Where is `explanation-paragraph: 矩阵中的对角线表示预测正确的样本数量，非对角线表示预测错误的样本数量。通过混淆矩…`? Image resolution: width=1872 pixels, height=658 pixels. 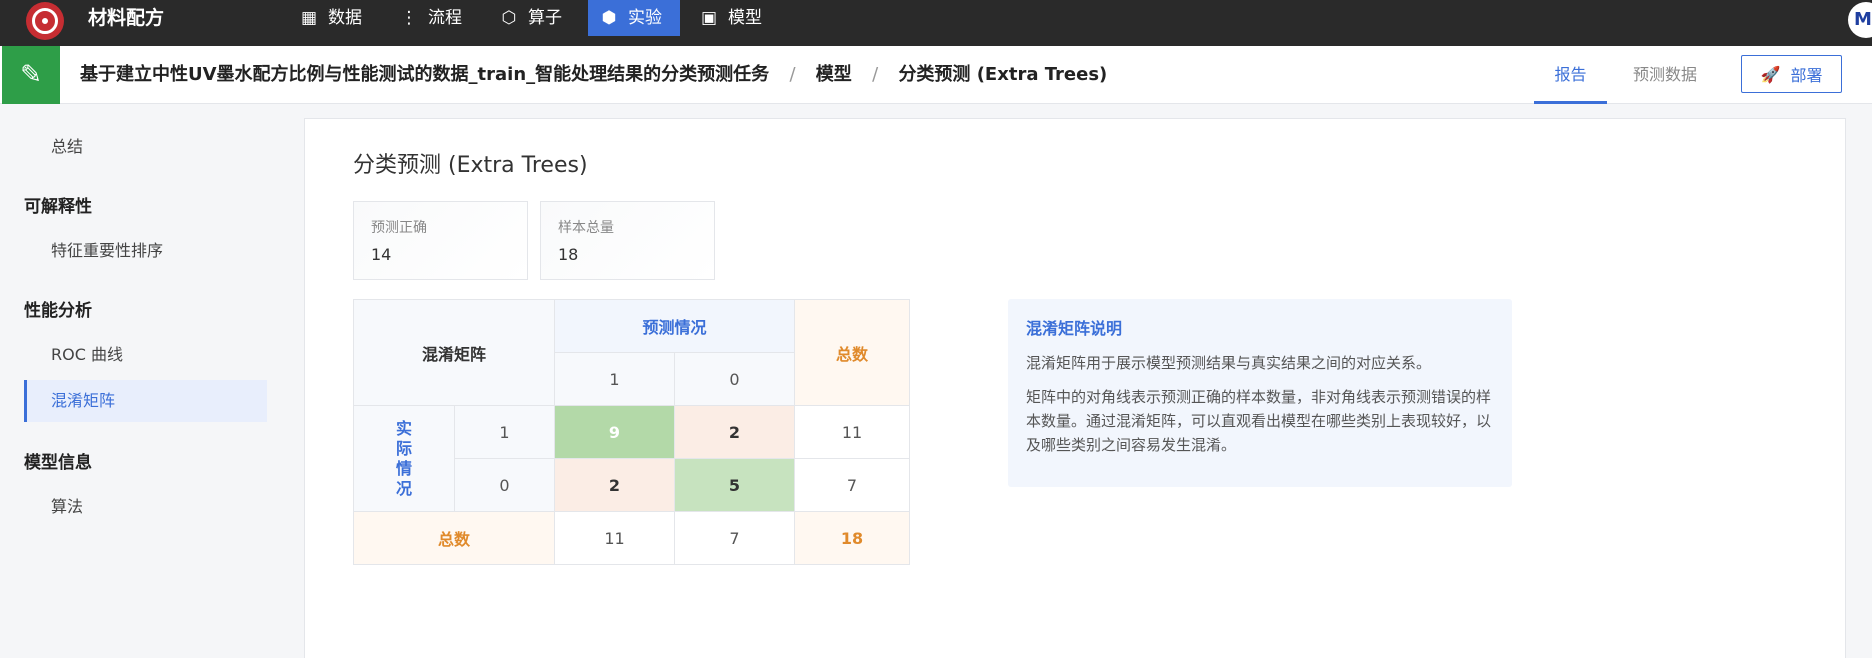 explanation-paragraph: 矩阵中的对角线表示预测正确的样本数量，非对角线表示预测错误的样本数量。通过混淆矩… is located at coordinates (1259, 421).